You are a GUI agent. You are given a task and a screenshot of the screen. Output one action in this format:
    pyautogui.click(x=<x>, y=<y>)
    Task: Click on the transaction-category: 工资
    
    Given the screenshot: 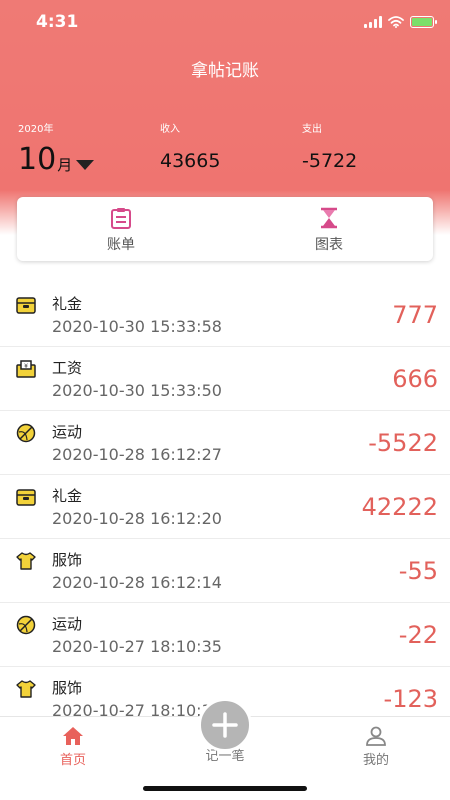 What is the action you would take?
    pyautogui.click(x=67, y=368)
    